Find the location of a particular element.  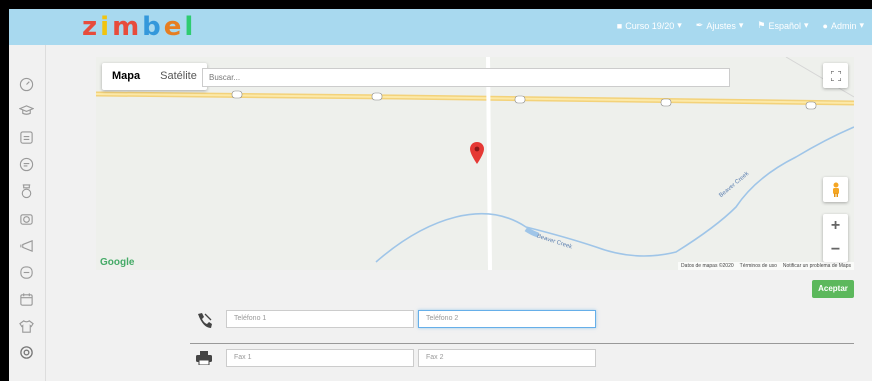

fax1-input: Fax 1 is located at coordinates (320, 358).